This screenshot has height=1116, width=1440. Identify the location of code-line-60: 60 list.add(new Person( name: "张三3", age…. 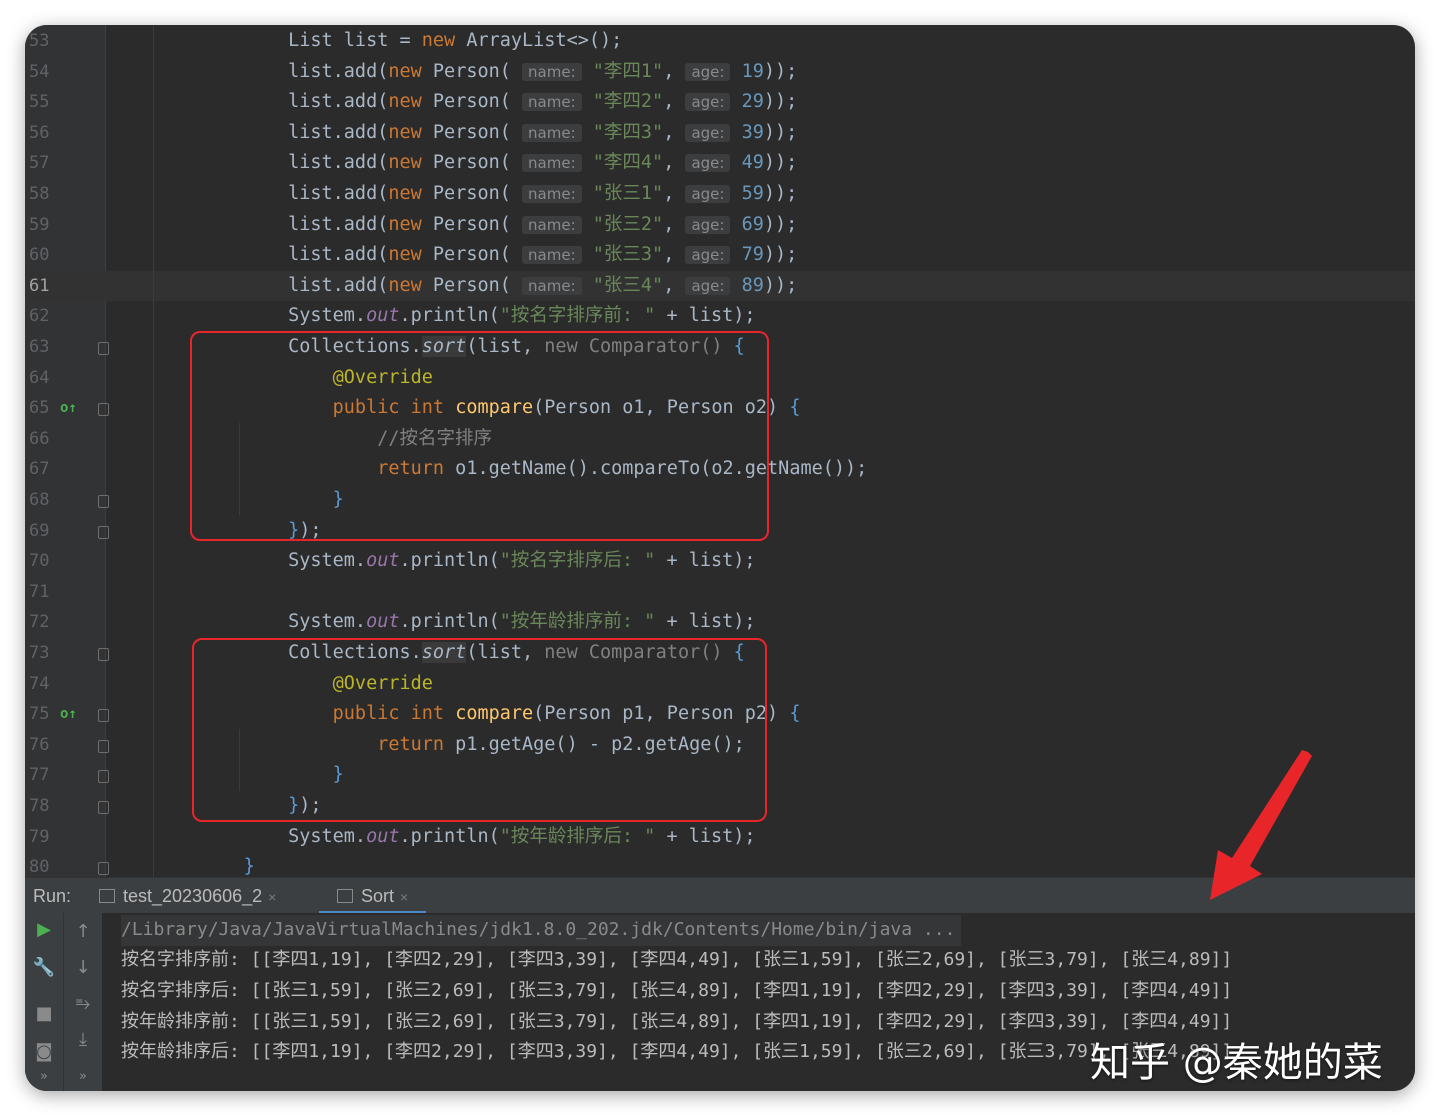
(720, 255).